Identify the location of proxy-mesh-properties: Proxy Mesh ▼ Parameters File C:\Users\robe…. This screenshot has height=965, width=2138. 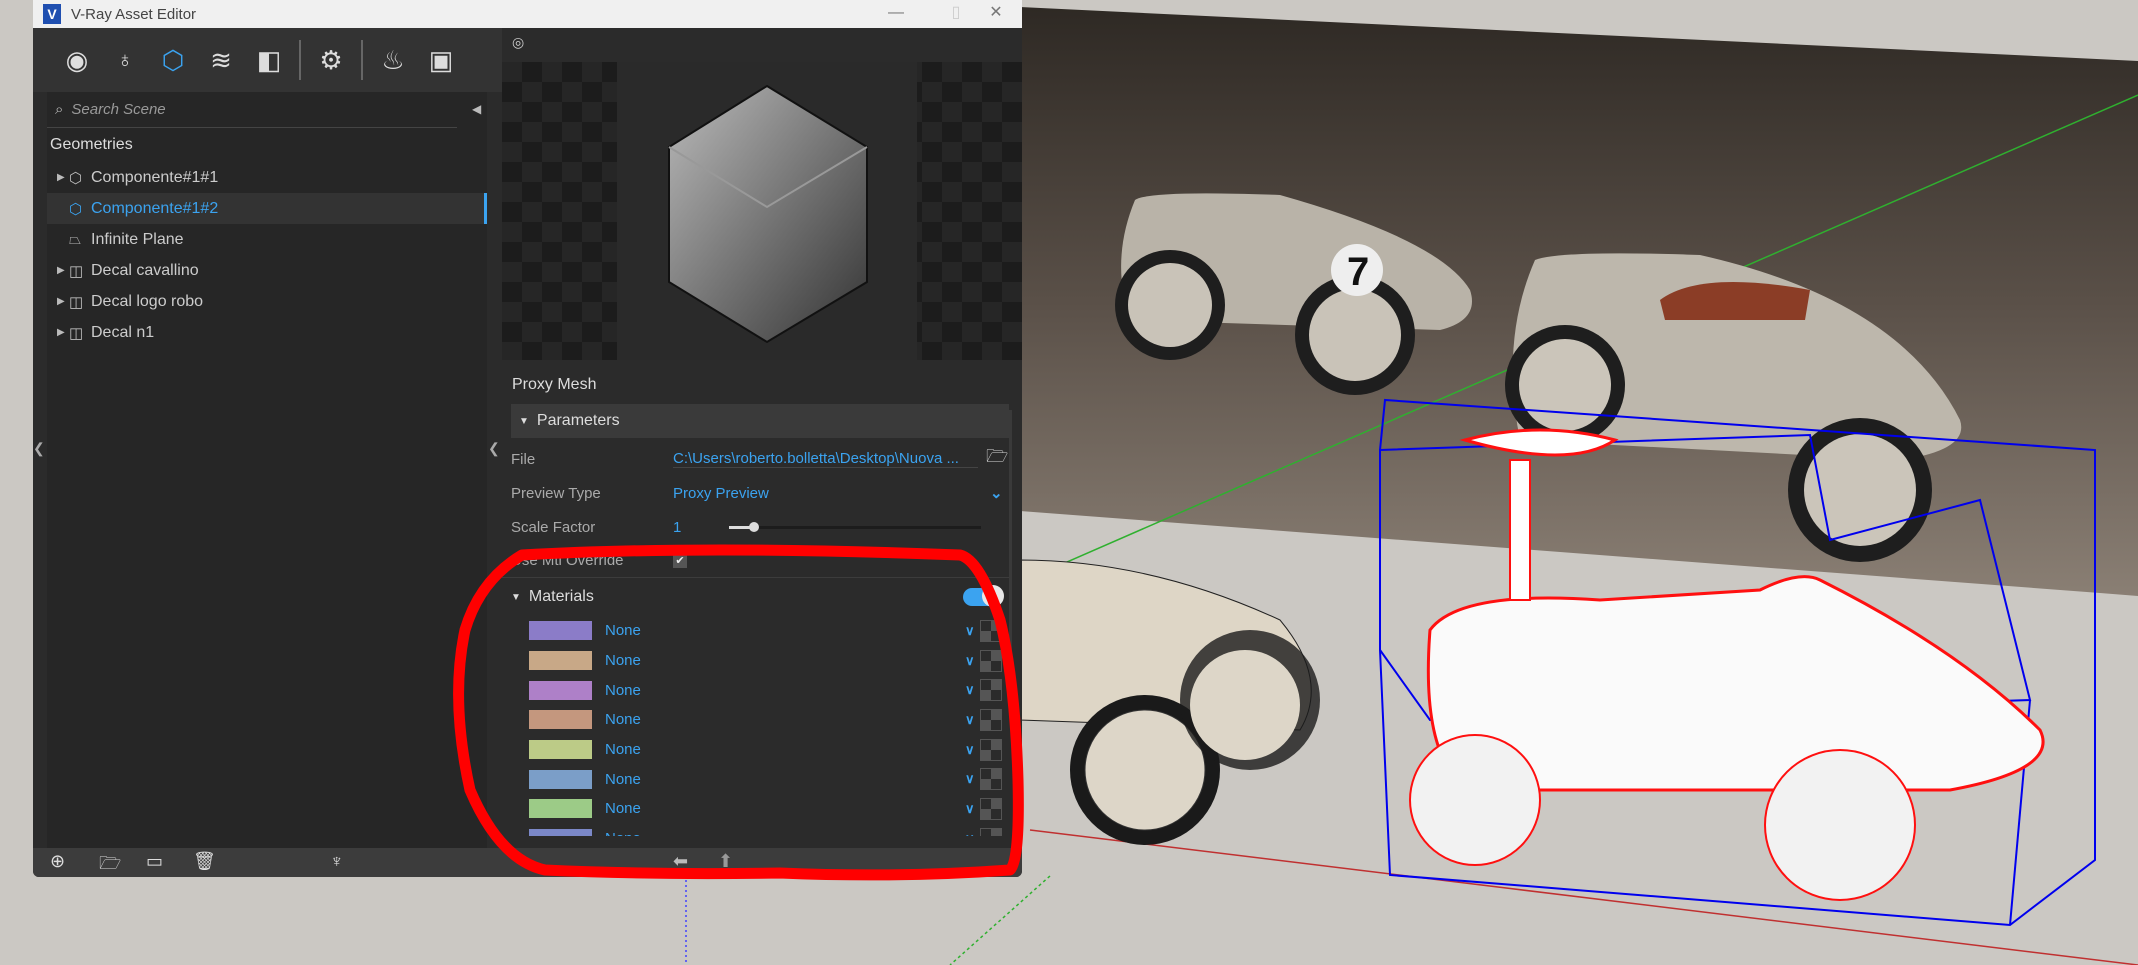
(762, 602).